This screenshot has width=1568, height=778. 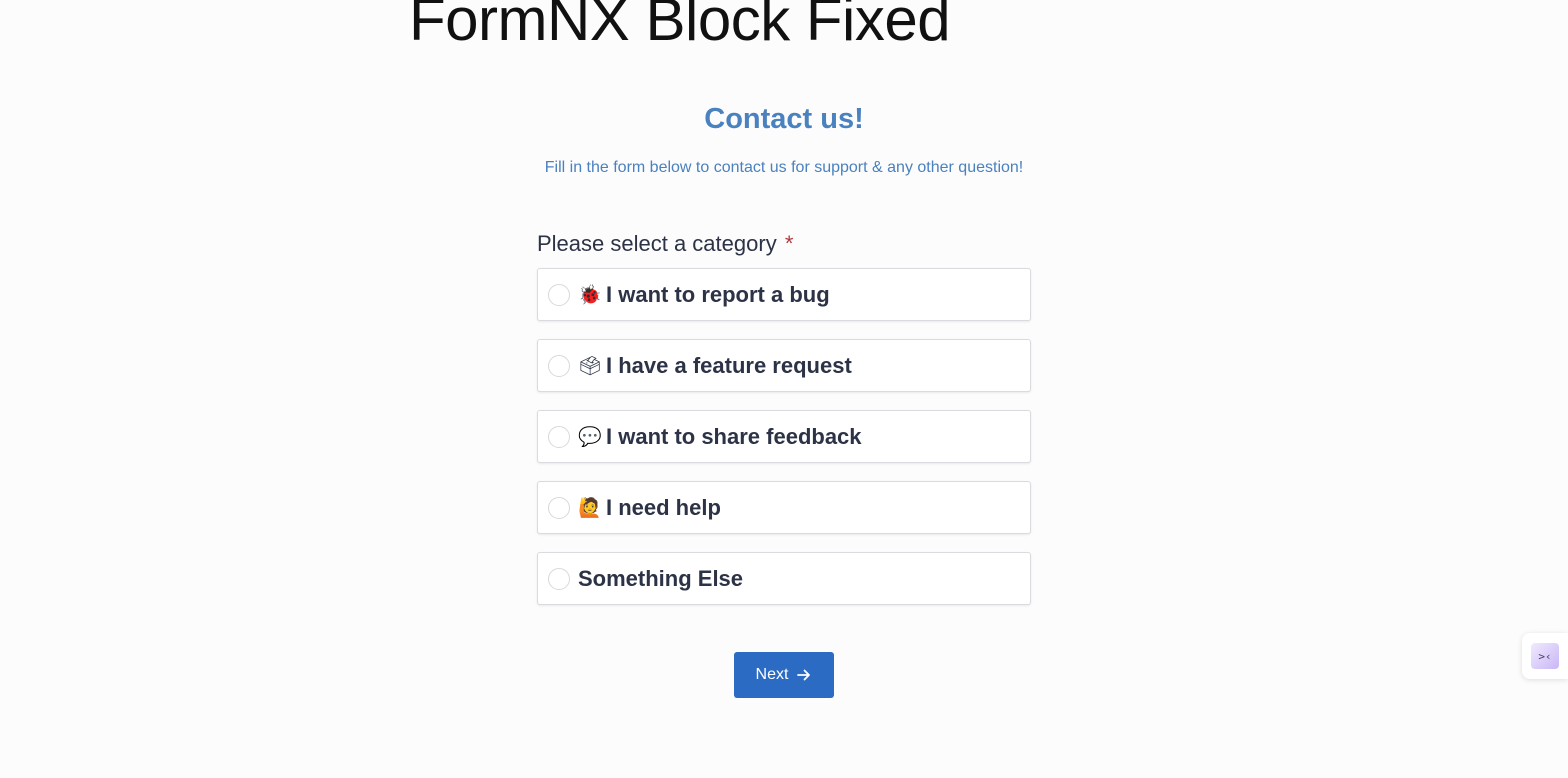 I want to click on option-label: I have a feature request, so click(x=729, y=365).